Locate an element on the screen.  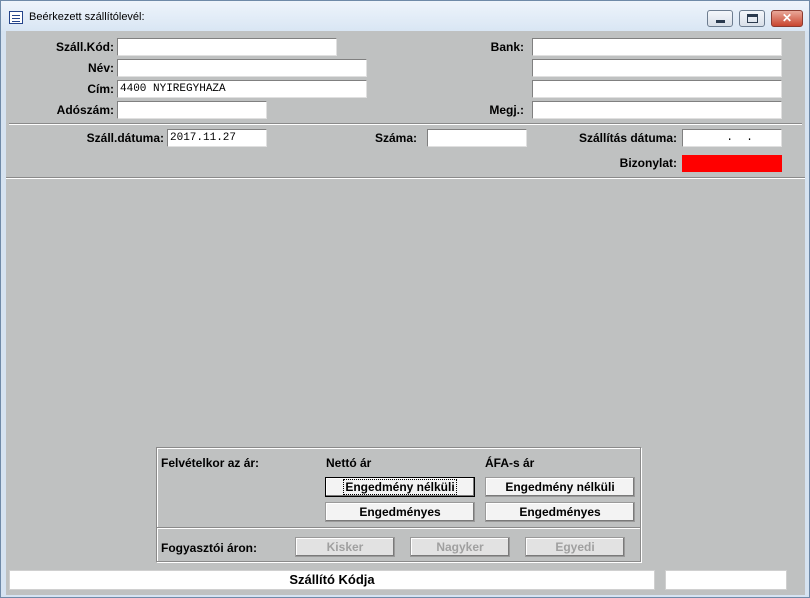
supplier-code-label: Száll.Kód: is located at coordinates (84, 47).